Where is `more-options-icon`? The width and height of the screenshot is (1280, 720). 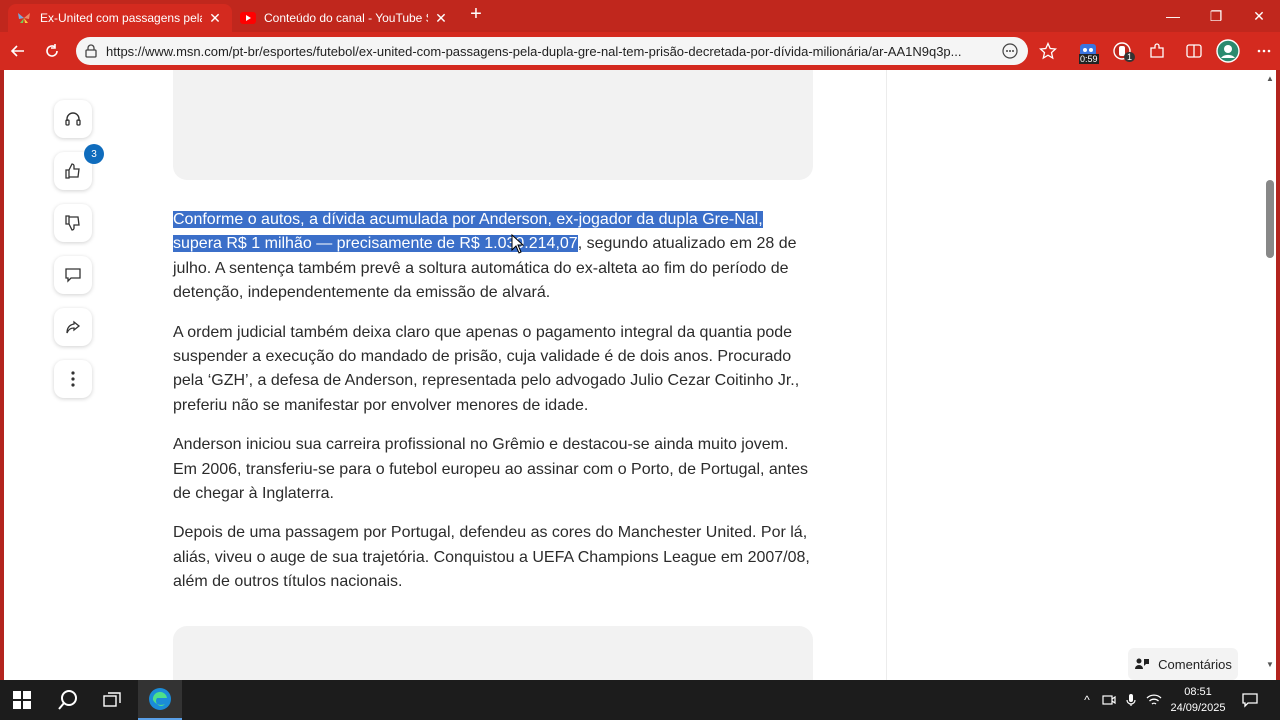 more-options-icon is located at coordinates (1010, 51).